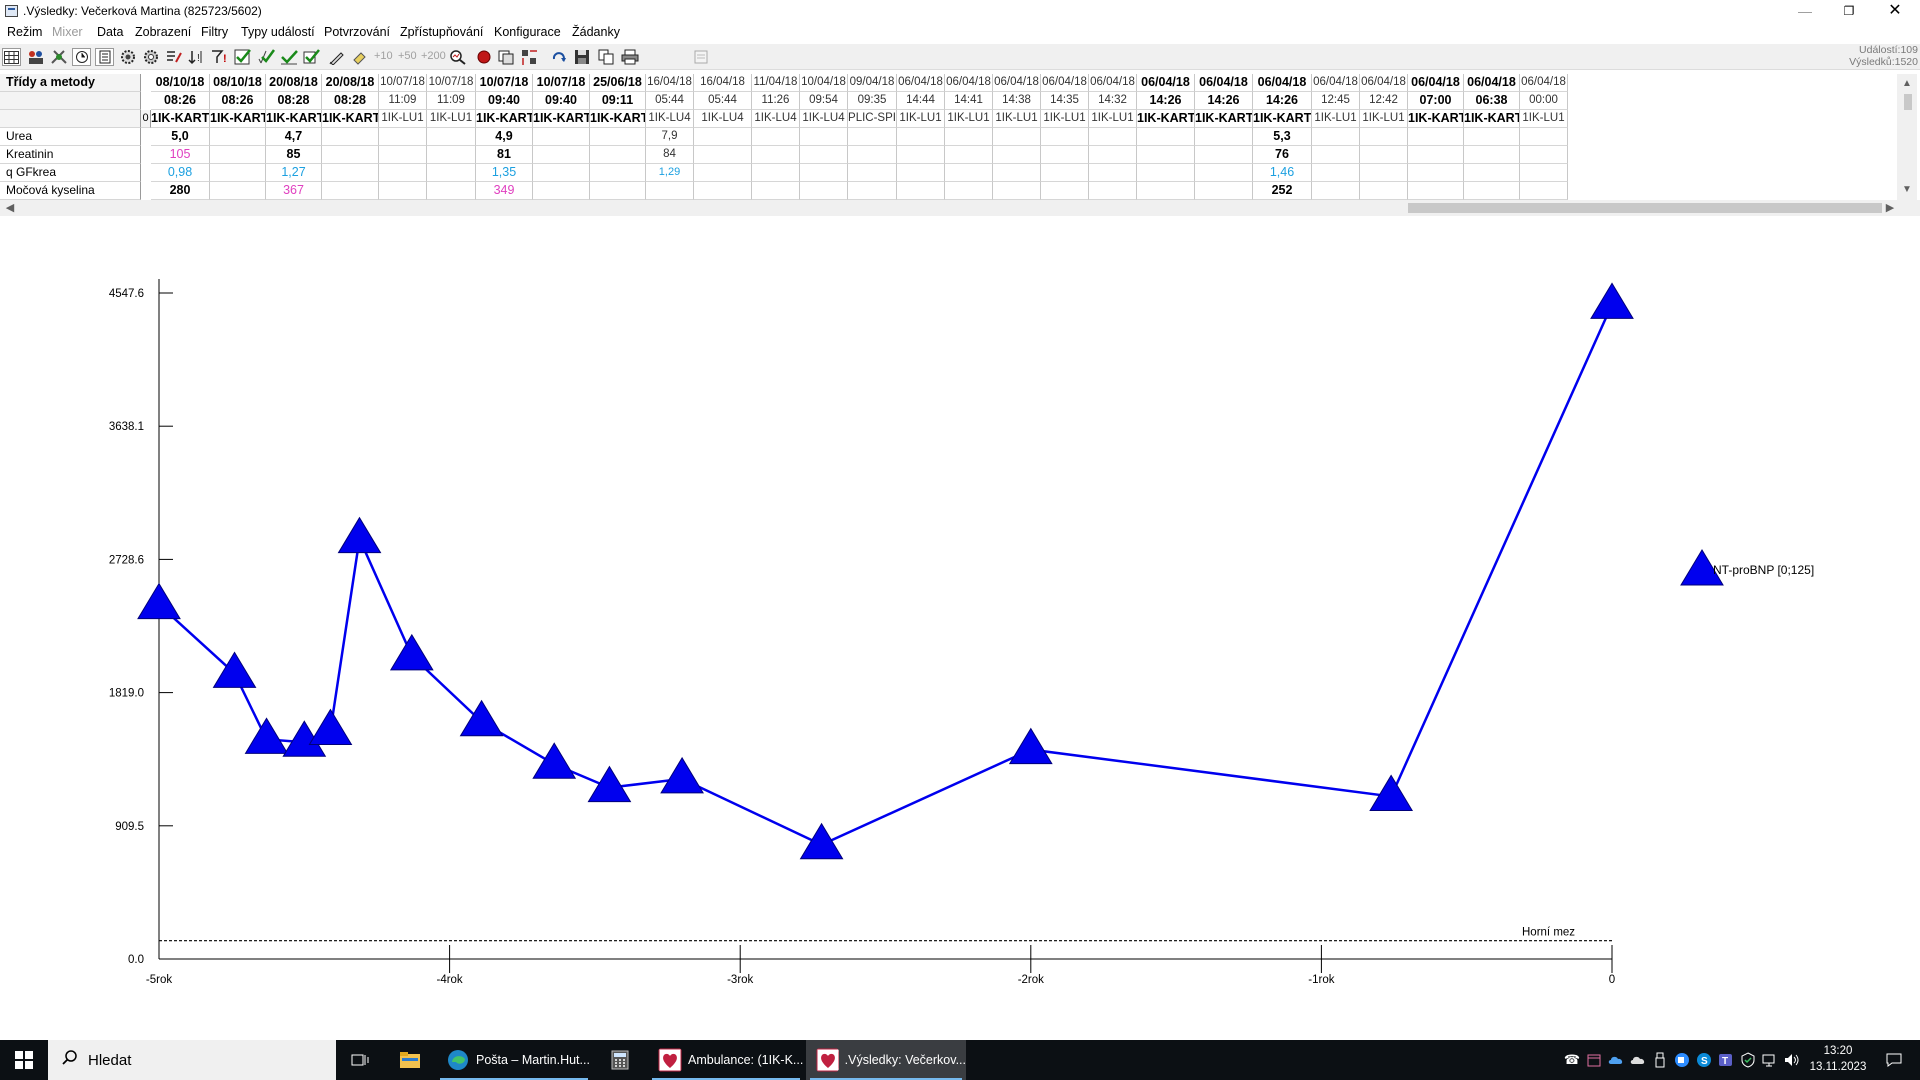 Image resolution: width=1920 pixels, height=1080 pixels. Describe the element at coordinates (1436, 101) in the screenshot. I see `column-time: 07:00` at that location.